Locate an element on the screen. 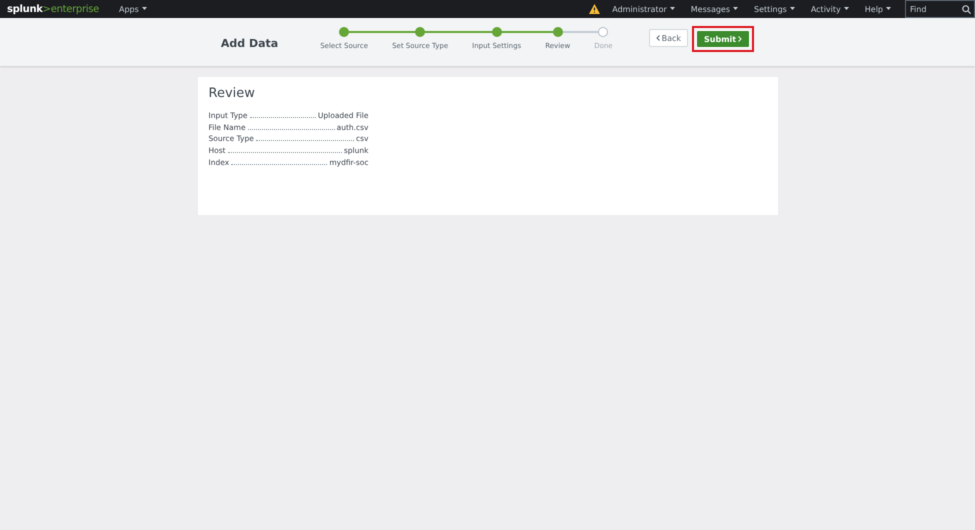 Image resolution: width=975 pixels, height=530 pixels. page-title: Add Data is located at coordinates (249, 43).